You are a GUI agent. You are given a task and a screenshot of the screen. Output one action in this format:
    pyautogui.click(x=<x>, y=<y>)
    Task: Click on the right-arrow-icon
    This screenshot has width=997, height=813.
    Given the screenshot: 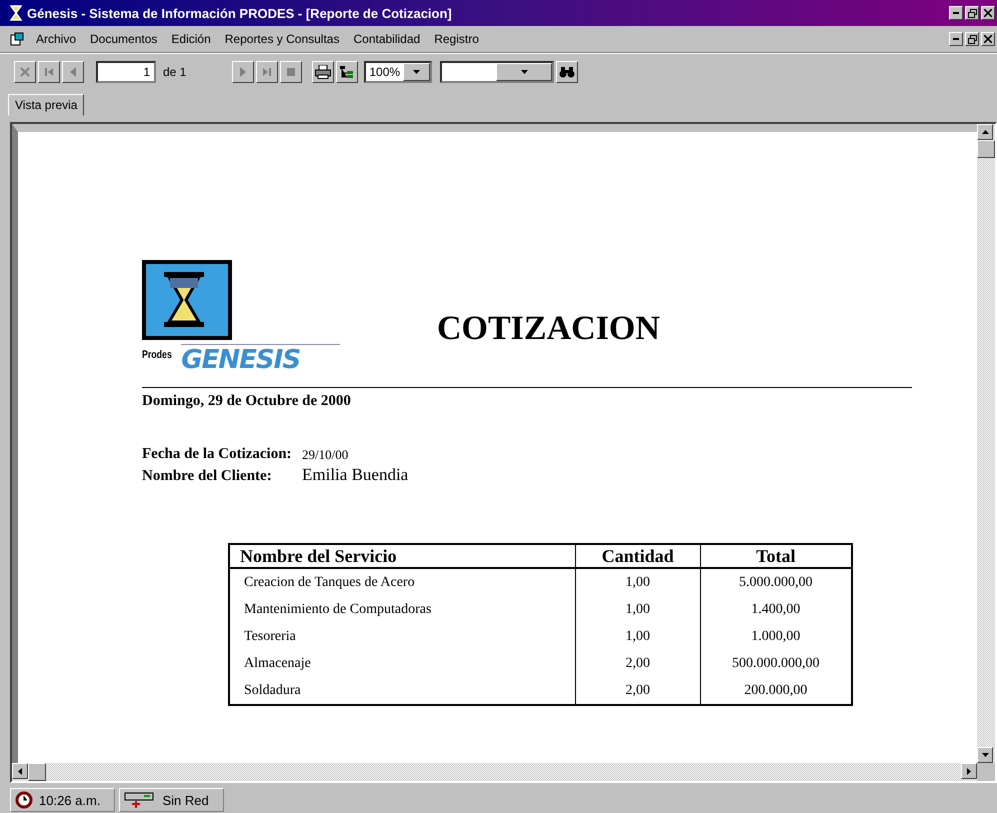 What is the action you would take?
    pyautogui.click(x=969, y=771)
    